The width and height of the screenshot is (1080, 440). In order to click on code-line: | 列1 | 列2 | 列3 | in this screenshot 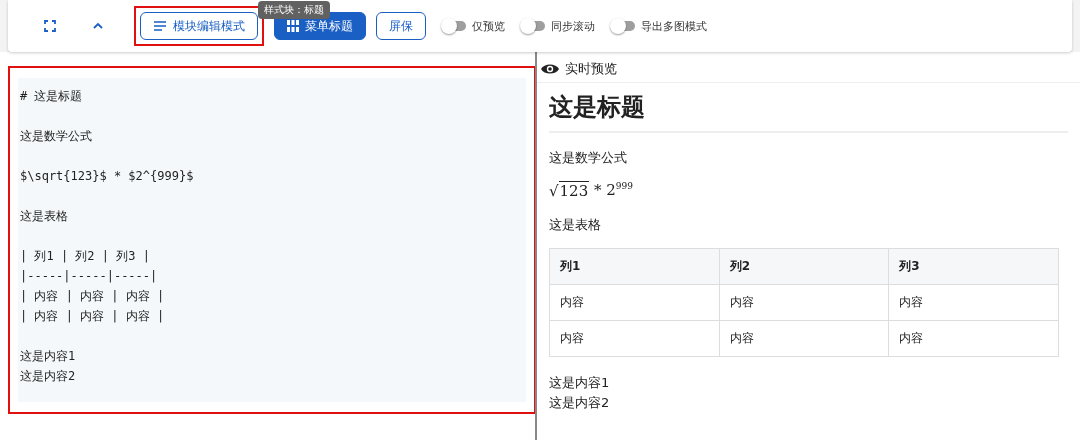, I will do `click(85, 256)`.